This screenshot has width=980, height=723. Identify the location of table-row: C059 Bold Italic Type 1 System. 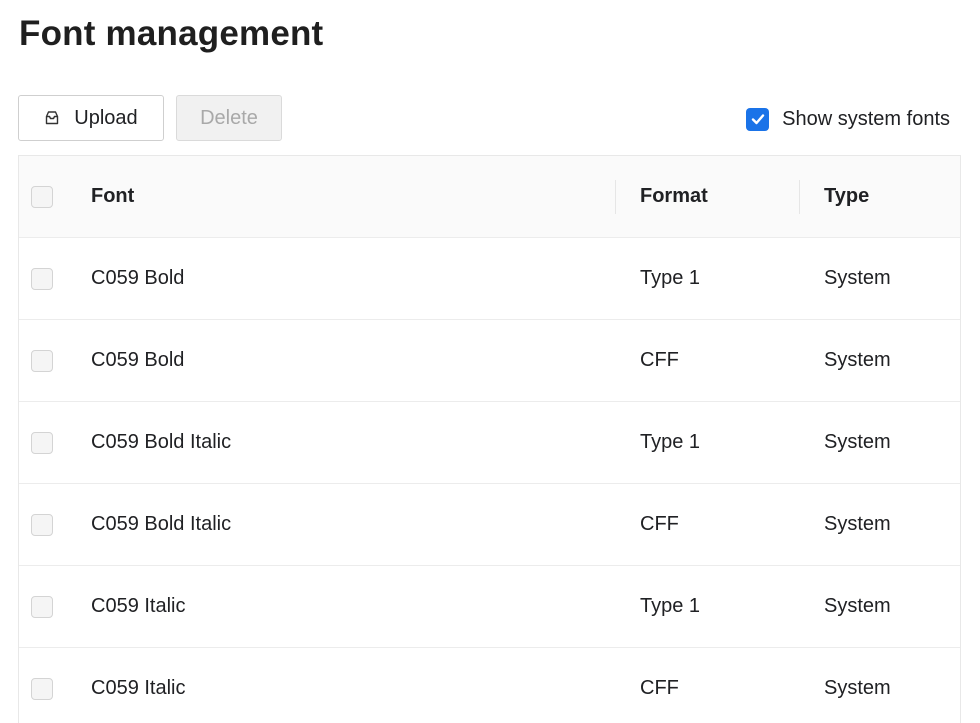
(489, 443).